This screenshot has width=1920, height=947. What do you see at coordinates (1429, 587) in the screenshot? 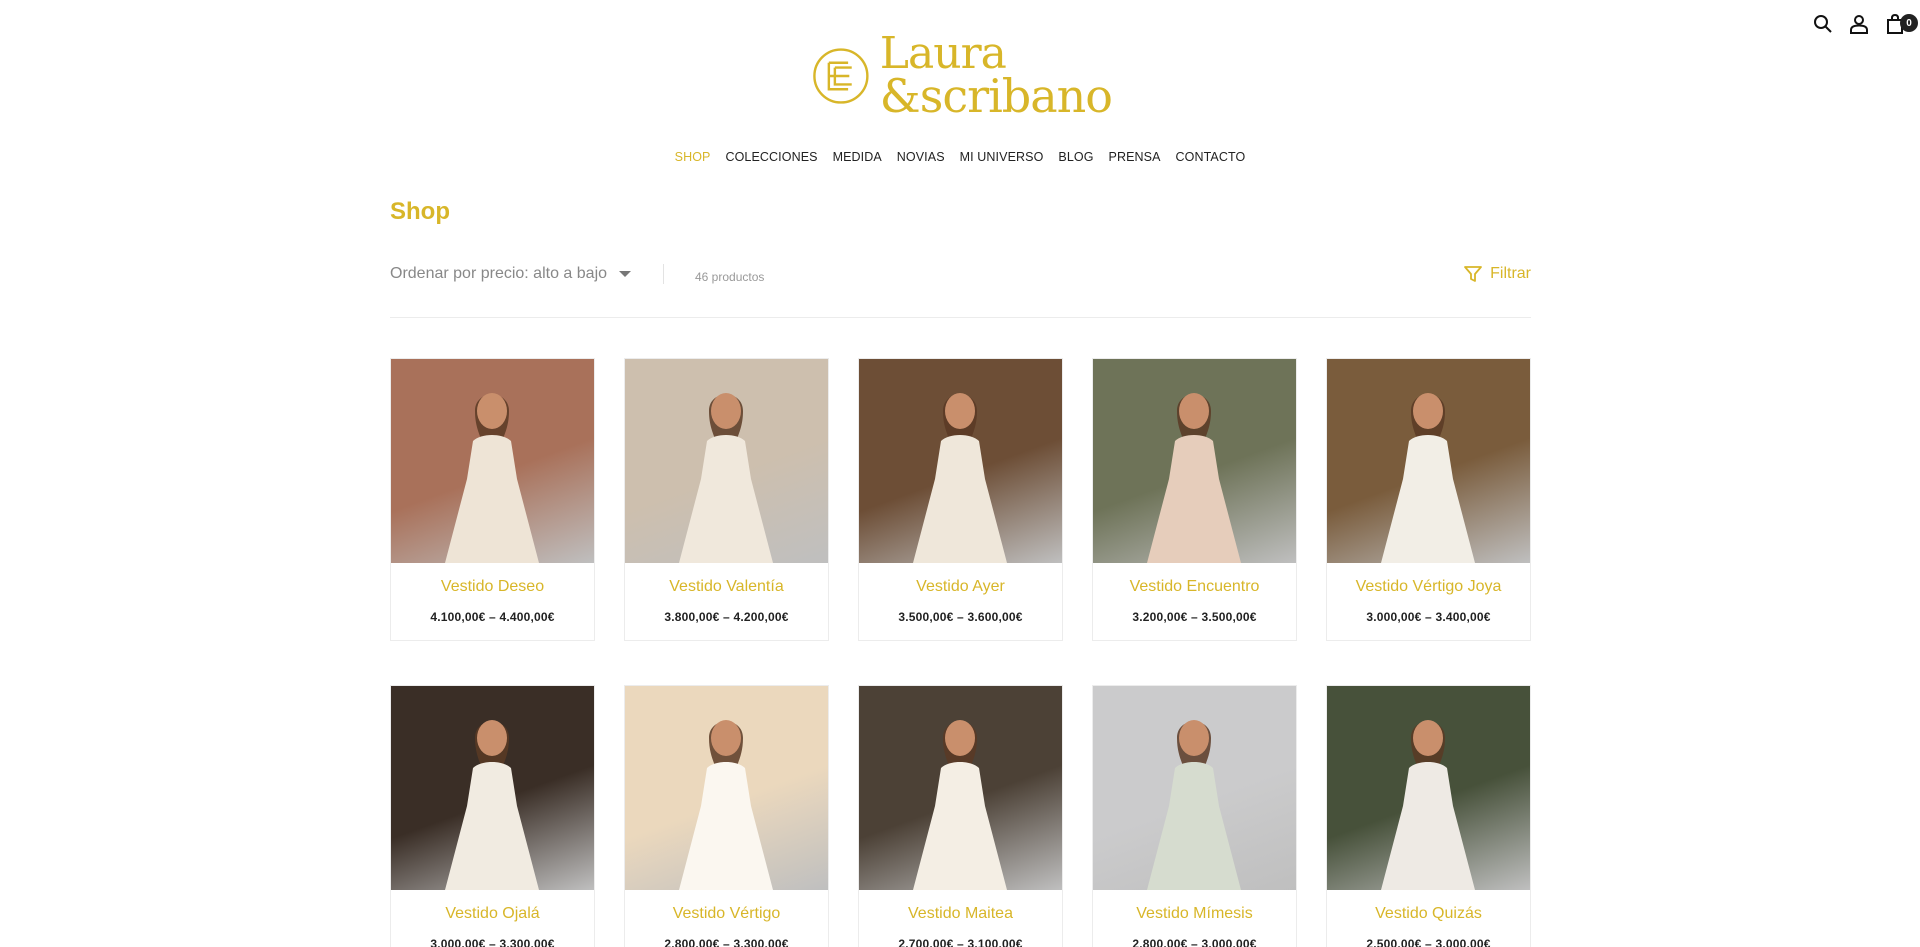
I see `product-name: Vestido Vértigo Joya` at bounding box center [1429, 587].